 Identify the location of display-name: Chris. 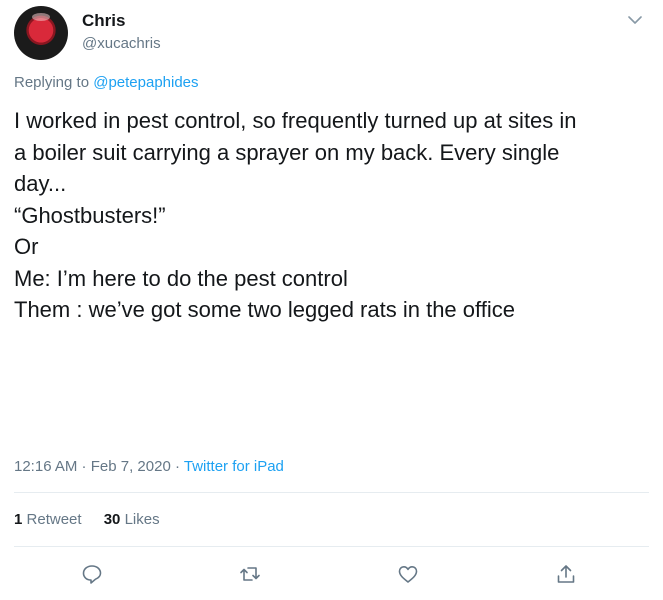
(103, 21).